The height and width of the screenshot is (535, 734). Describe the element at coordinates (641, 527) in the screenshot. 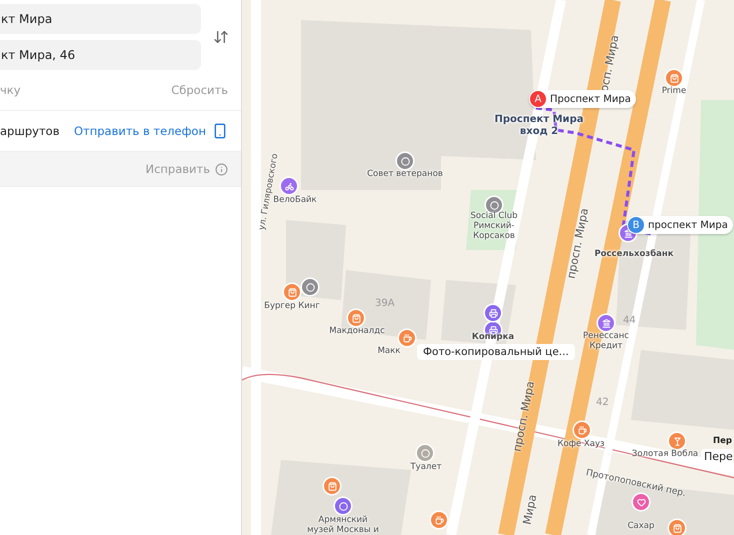

I see `place-label: Сахар` at that location.